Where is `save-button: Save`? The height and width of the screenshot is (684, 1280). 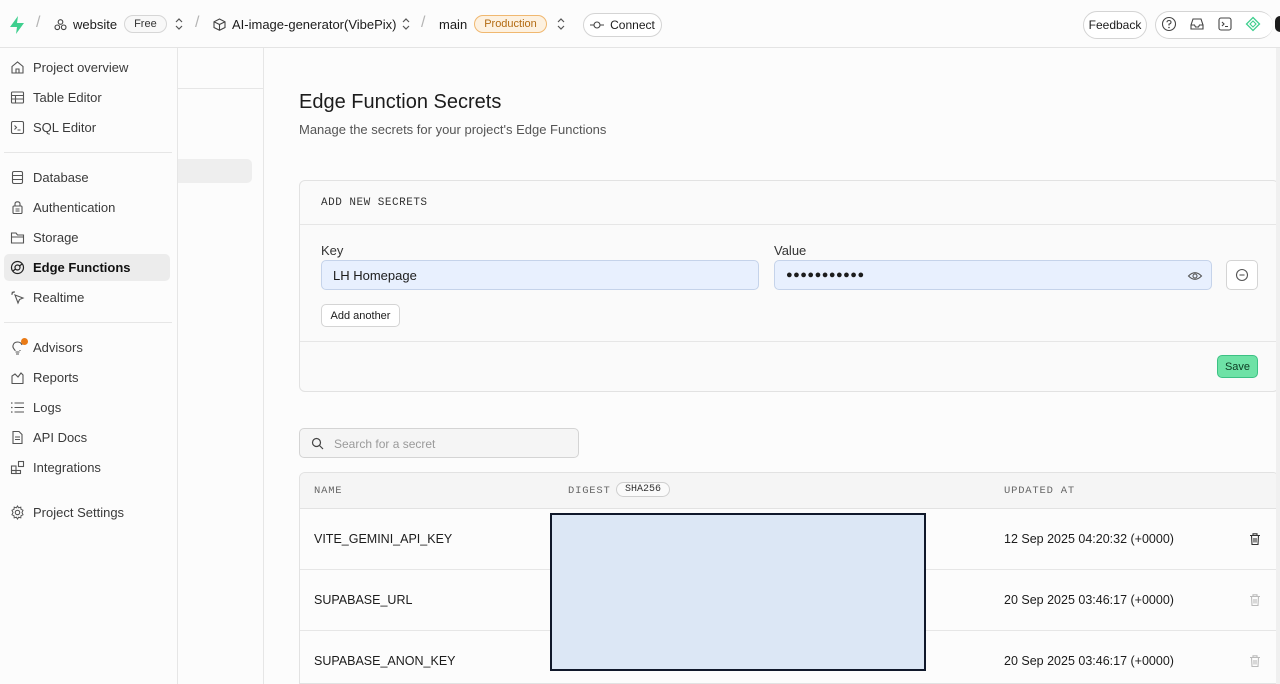 save-button: Save is located at coordinates (1237, 366).